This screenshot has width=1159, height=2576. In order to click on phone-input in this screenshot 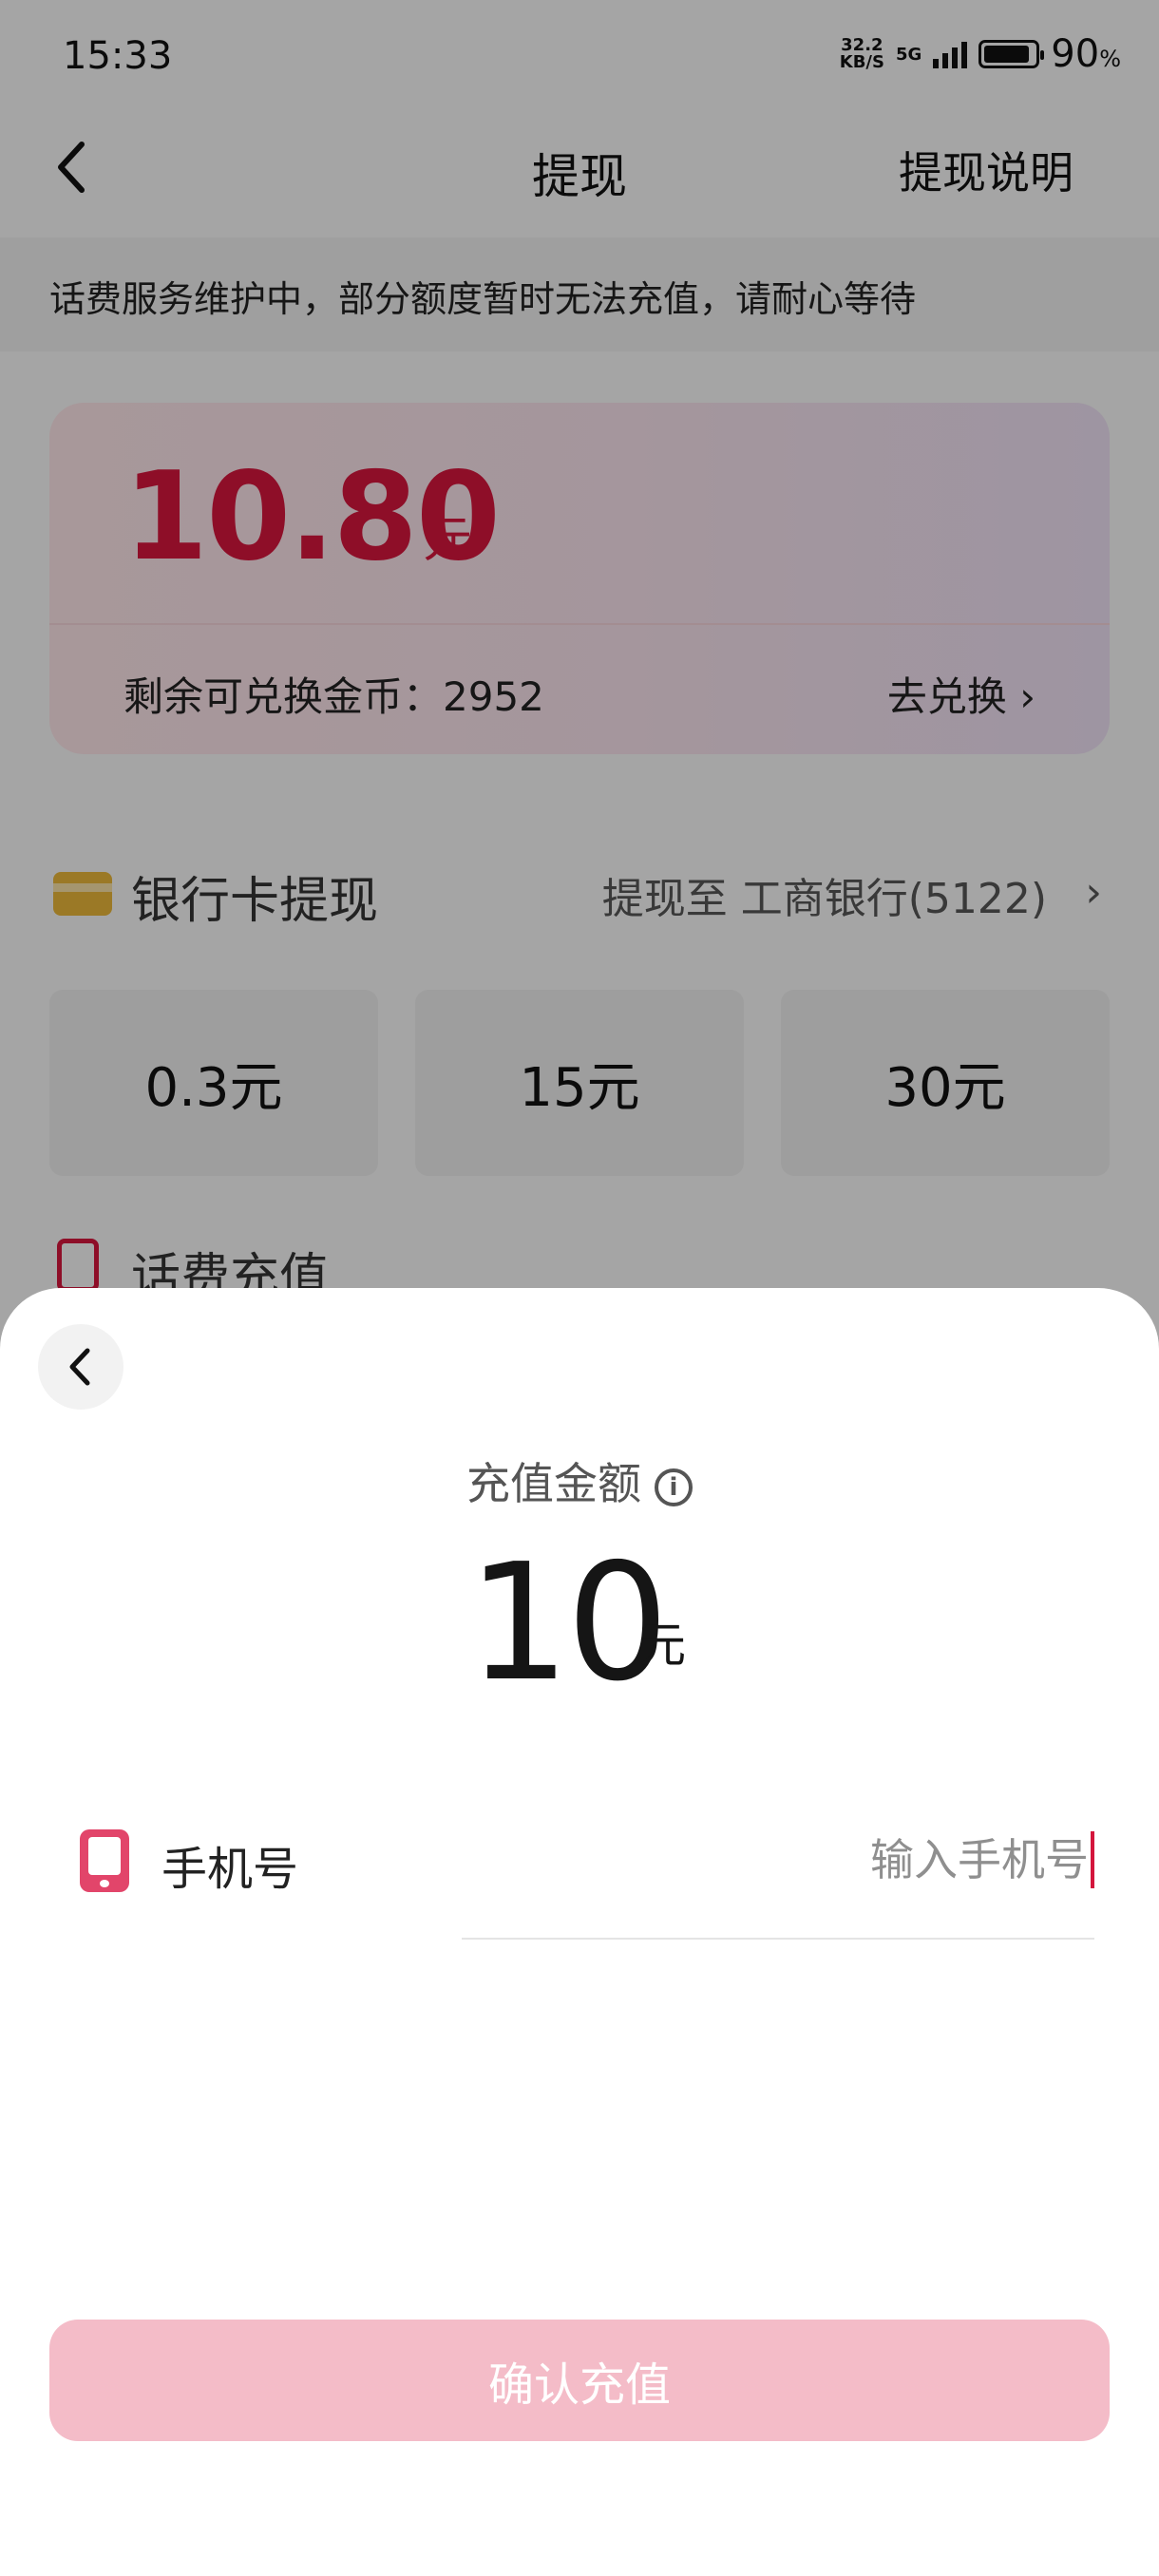, I will do `click(775, 1860)`.